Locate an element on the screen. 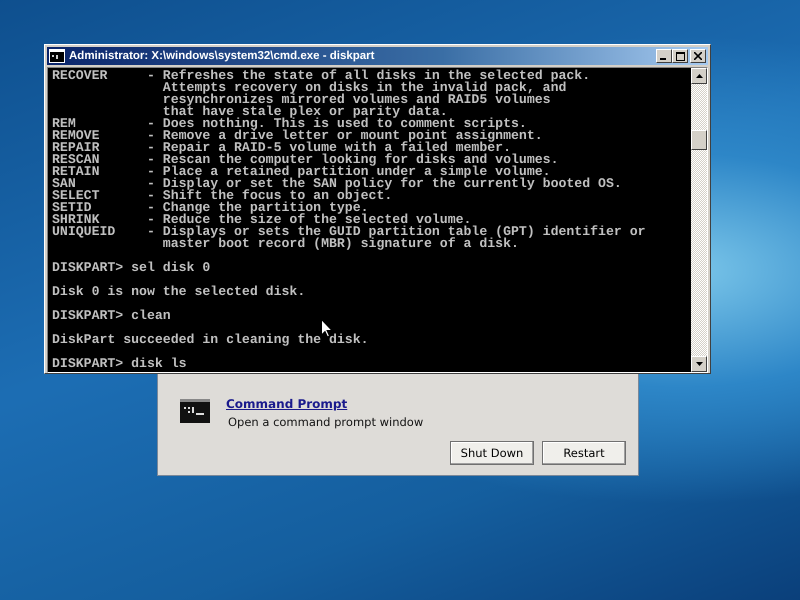  console-line: that have stale plex or parity data. is located at coordinates (305, 112).